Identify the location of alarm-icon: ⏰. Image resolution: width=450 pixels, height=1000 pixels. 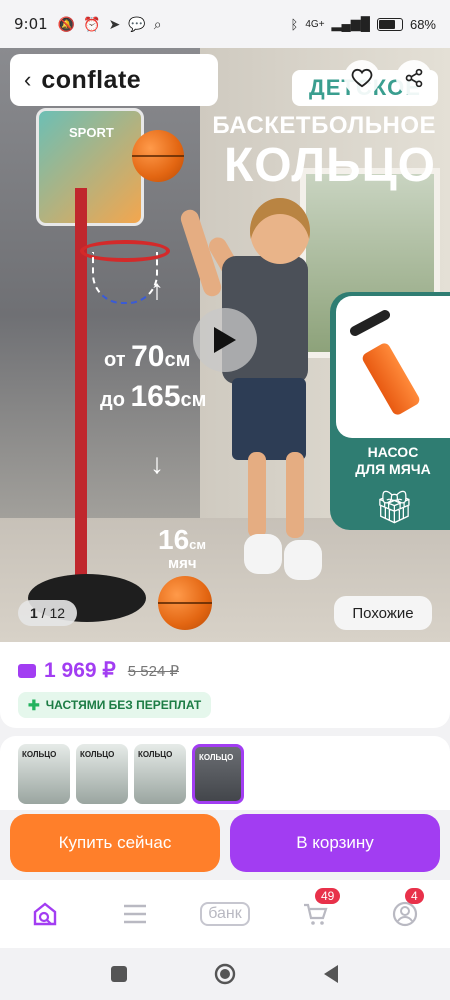
(92, 23).